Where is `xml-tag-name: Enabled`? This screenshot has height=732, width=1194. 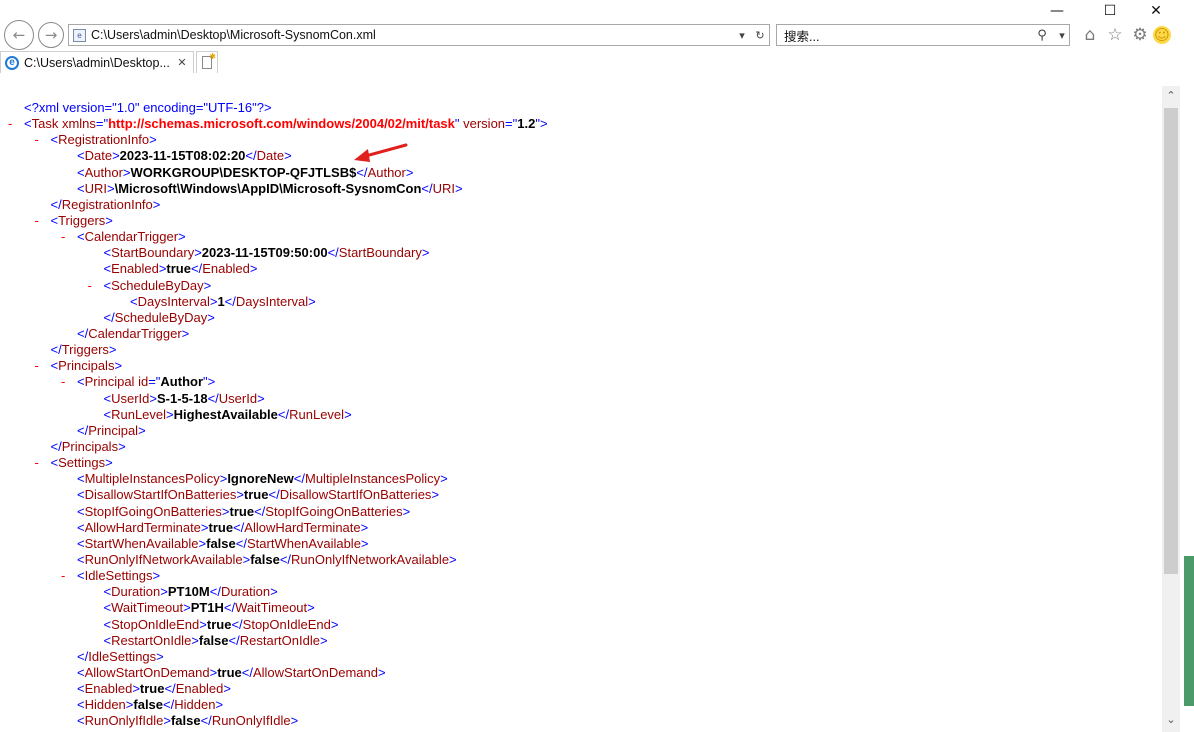
xml-tag-name: Enabled is located at coordinates (108, 689).